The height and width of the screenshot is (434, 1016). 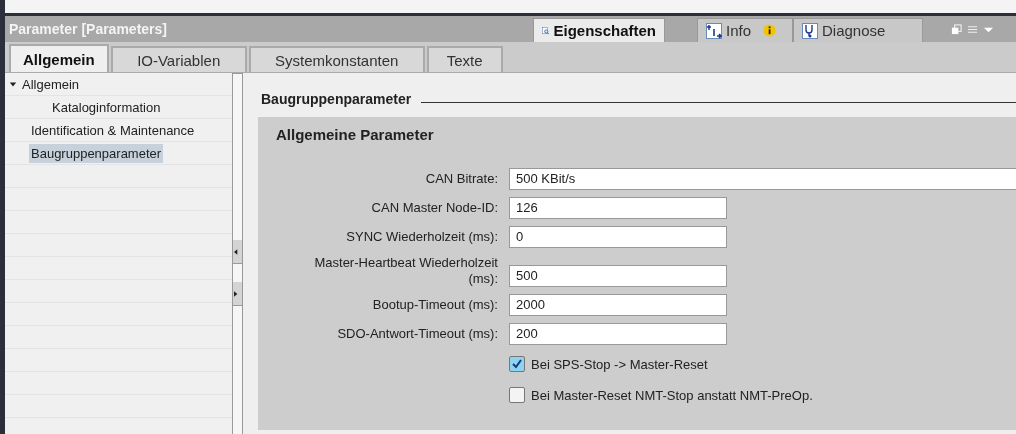 What do you see at coordinates (336, 59) in the screenshot?
I see `tab: Systemkonstanten` at bounding box center [336, 59].